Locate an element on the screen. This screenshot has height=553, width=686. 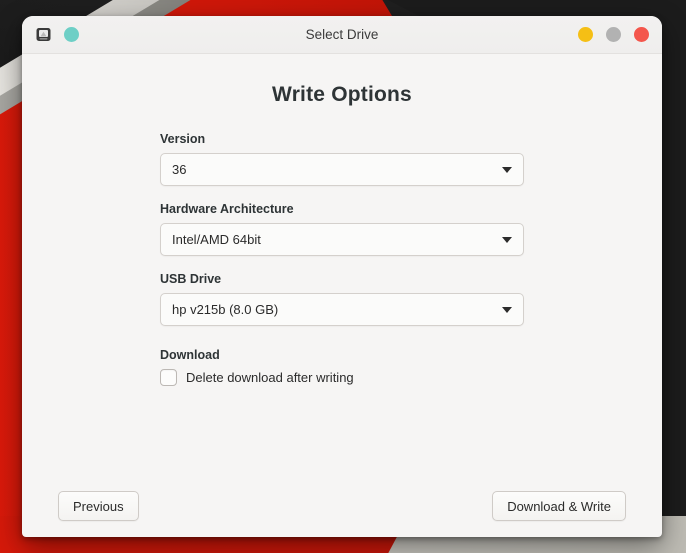
window-controls is located at coordinates (613, 34).